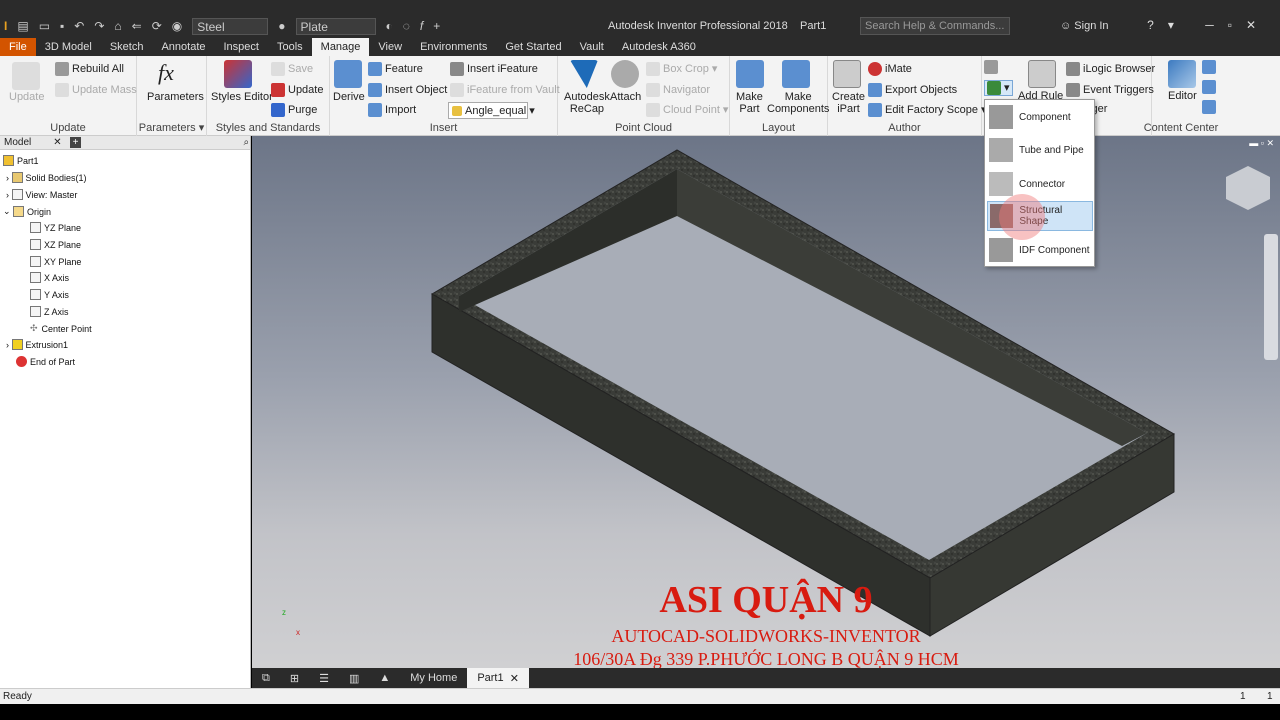 The width and height of the screenshot is (1280, 720). Describe the element at coordinates (55, 261) in the screenshot. I see `tree-xy-plane: XY Plane` at that location.